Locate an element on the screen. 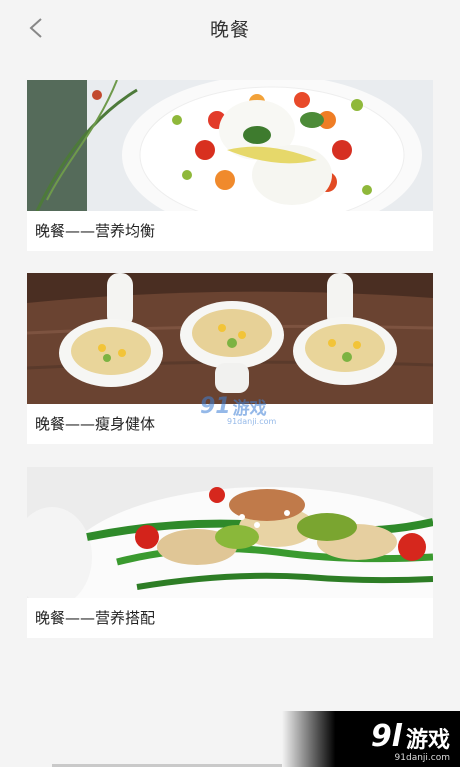 The image size is (460, 767). chevron-left-icon is located at coordinates (35, 28).